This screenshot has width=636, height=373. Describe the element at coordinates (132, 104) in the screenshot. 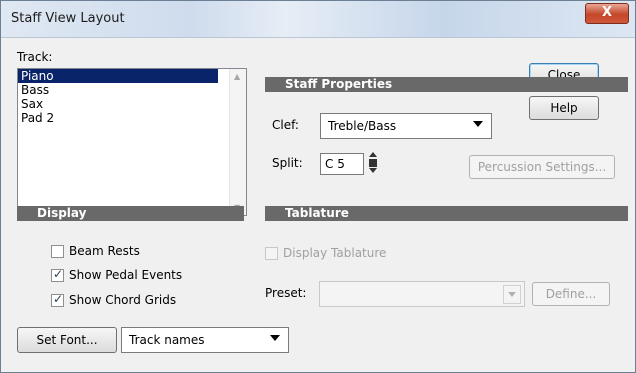

I see `track-item-sax: Sax` at that location.